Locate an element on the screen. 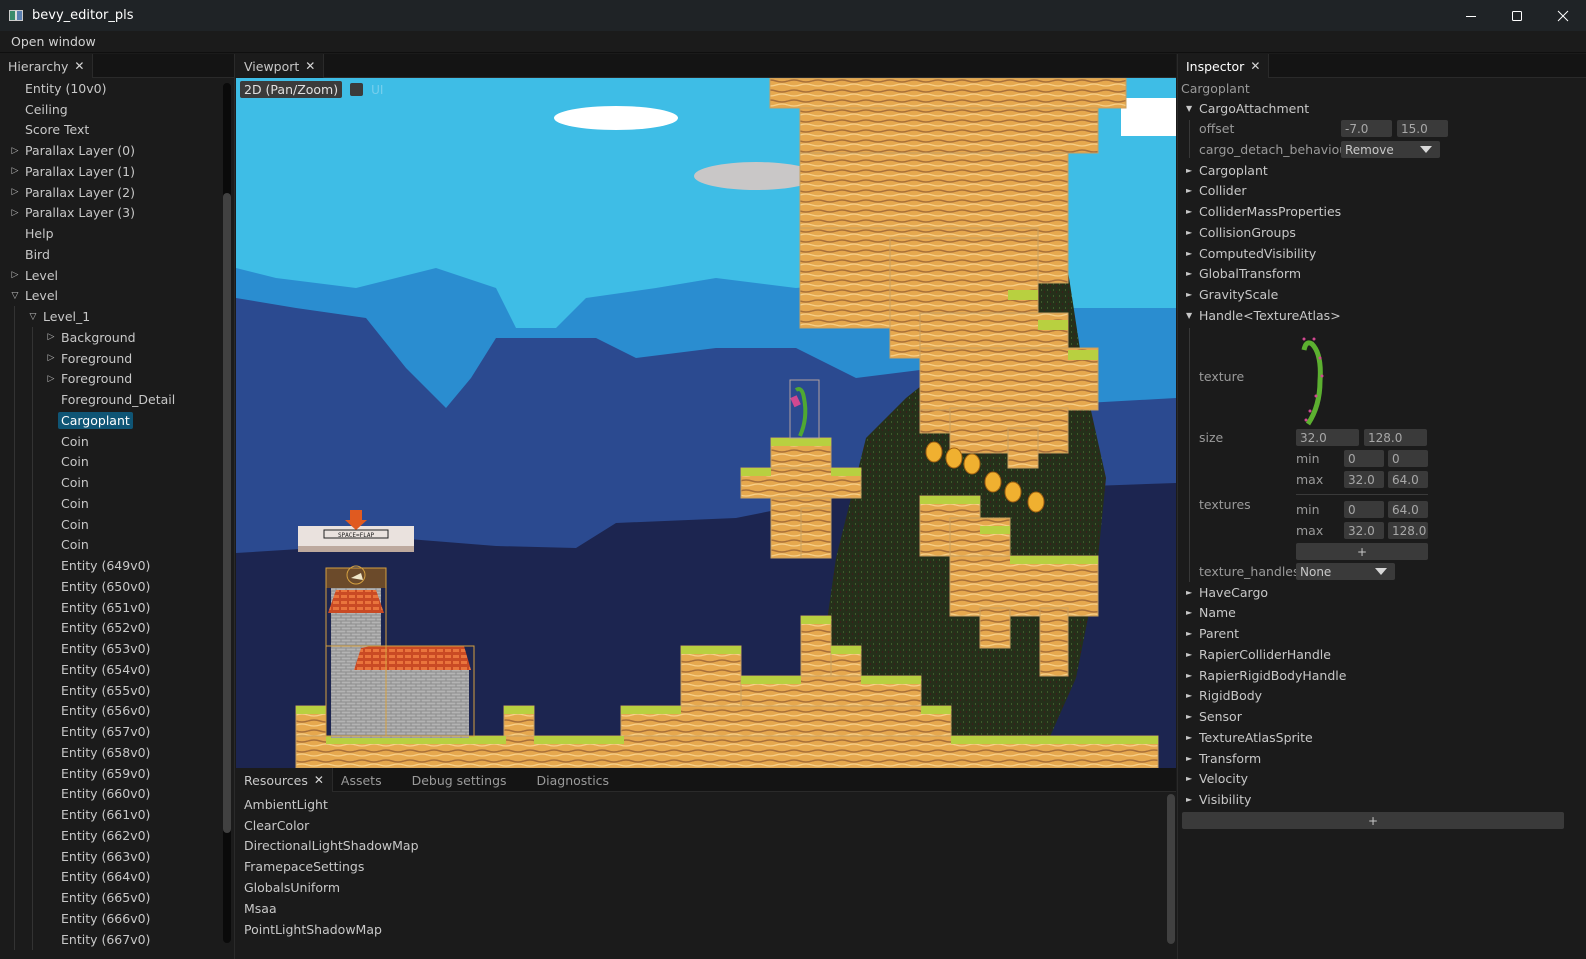 The width and height of the screenshot is (1586, 959). component-row: ► Cargoplant is located at coordinates (1227, 170).